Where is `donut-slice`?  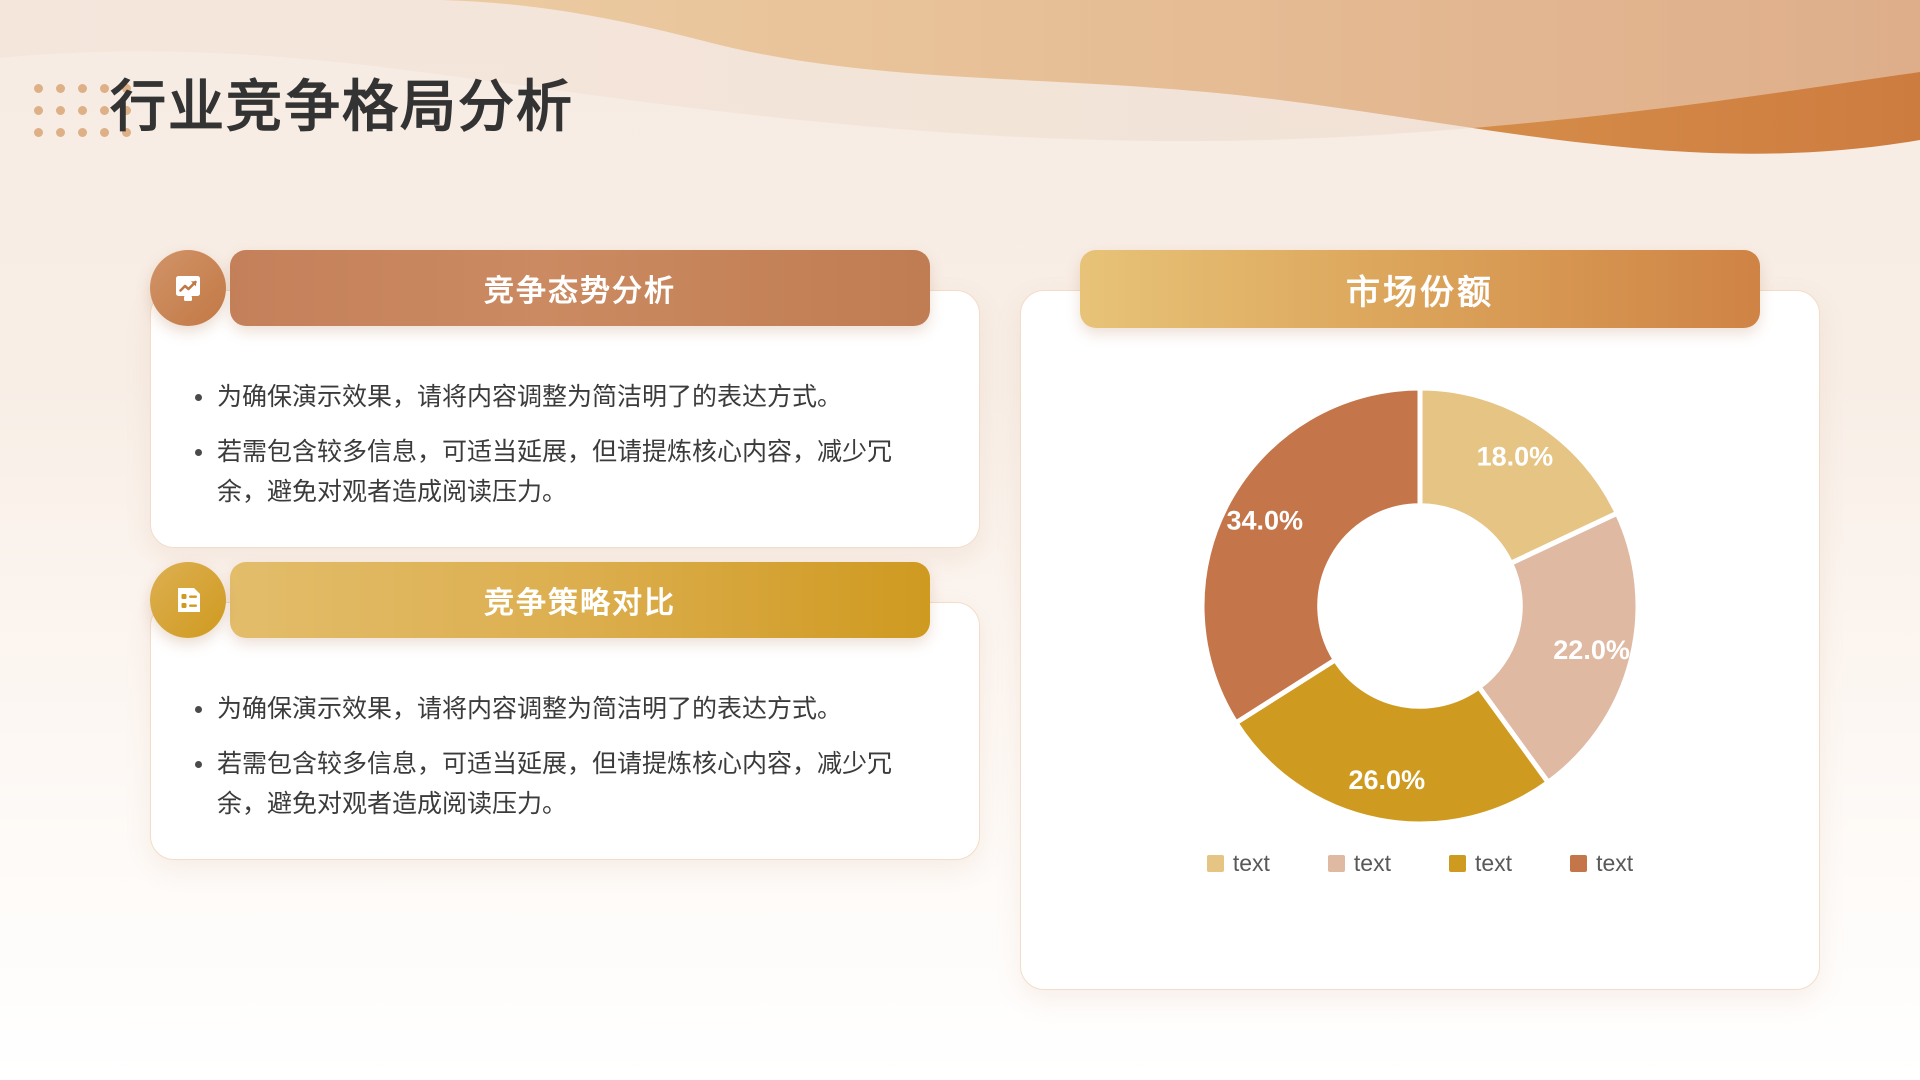 donut-slice is located at coordinates (1311, 556).